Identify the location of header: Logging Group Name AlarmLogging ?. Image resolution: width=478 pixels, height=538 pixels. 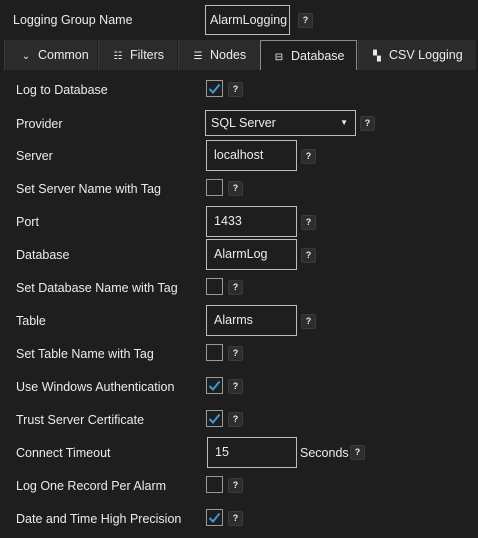
(239, 20).